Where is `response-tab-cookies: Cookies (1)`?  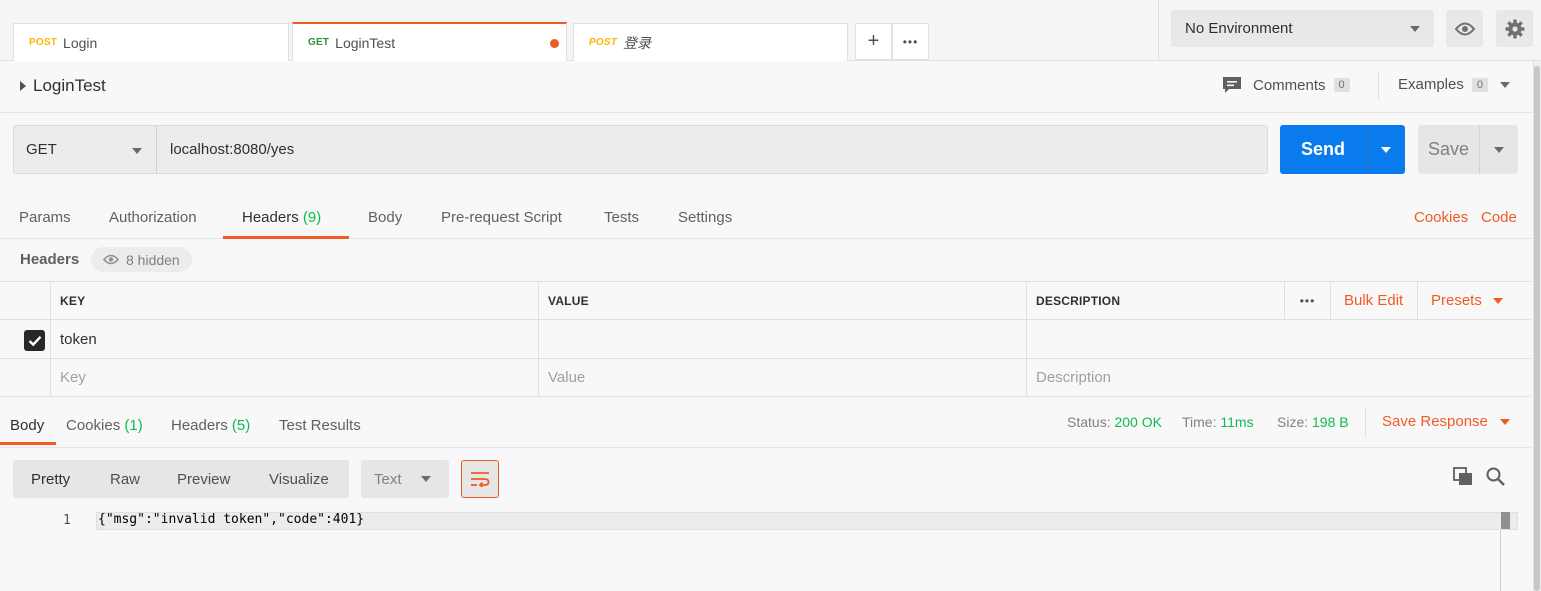 response-tab-cookies: Cookies (1) is located at coordinates (104, 425).